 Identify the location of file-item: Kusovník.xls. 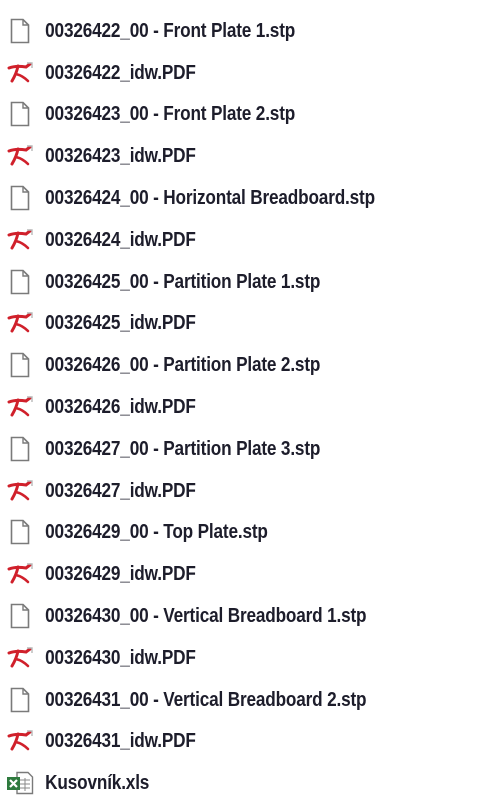
(241, 783).